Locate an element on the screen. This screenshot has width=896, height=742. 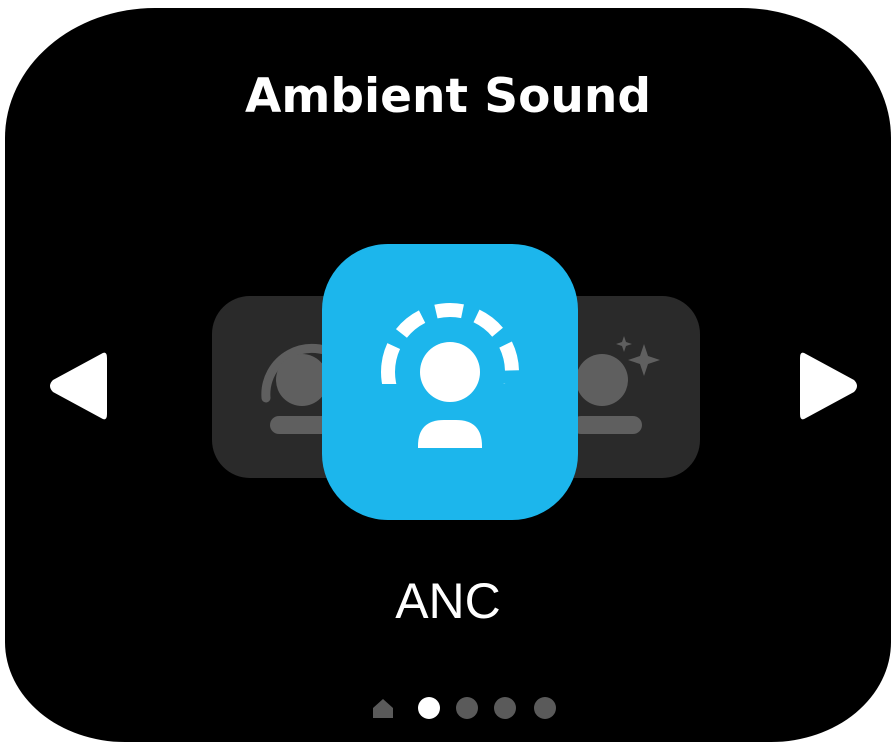
chevron-left-icon is located at coordinates (78, 386).